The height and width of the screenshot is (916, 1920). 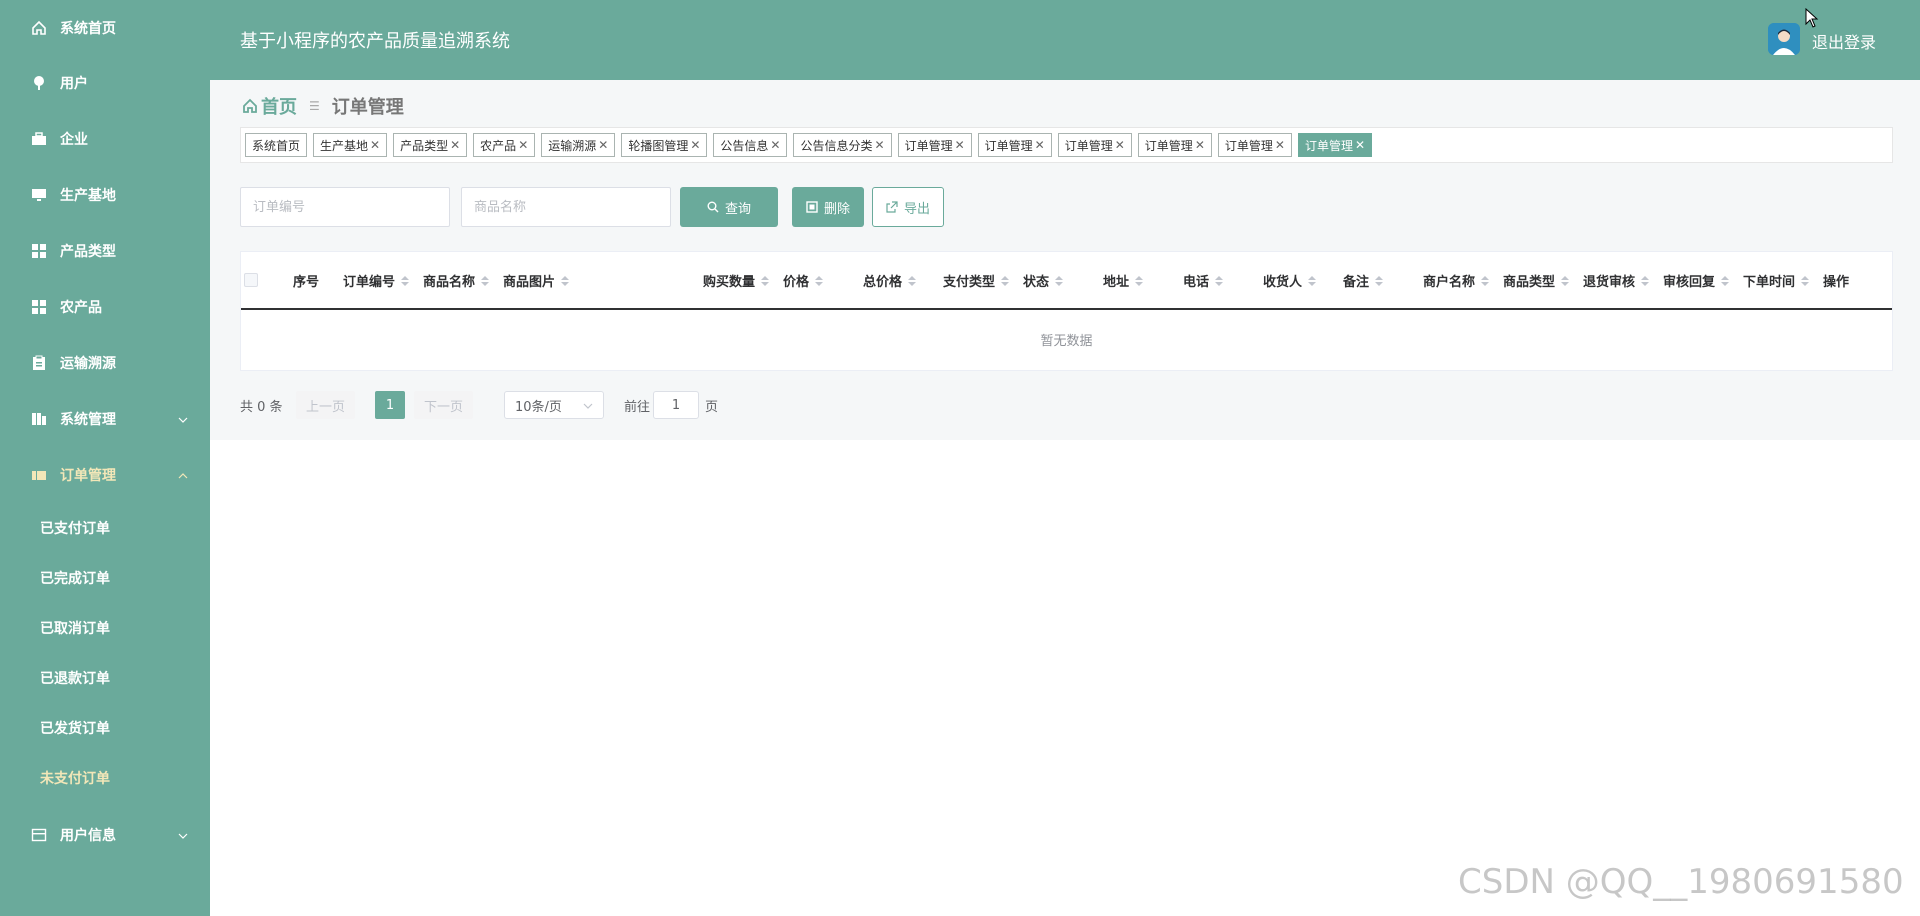 I want to click on next-page-button: 下一页, so click(x=444, y=405).